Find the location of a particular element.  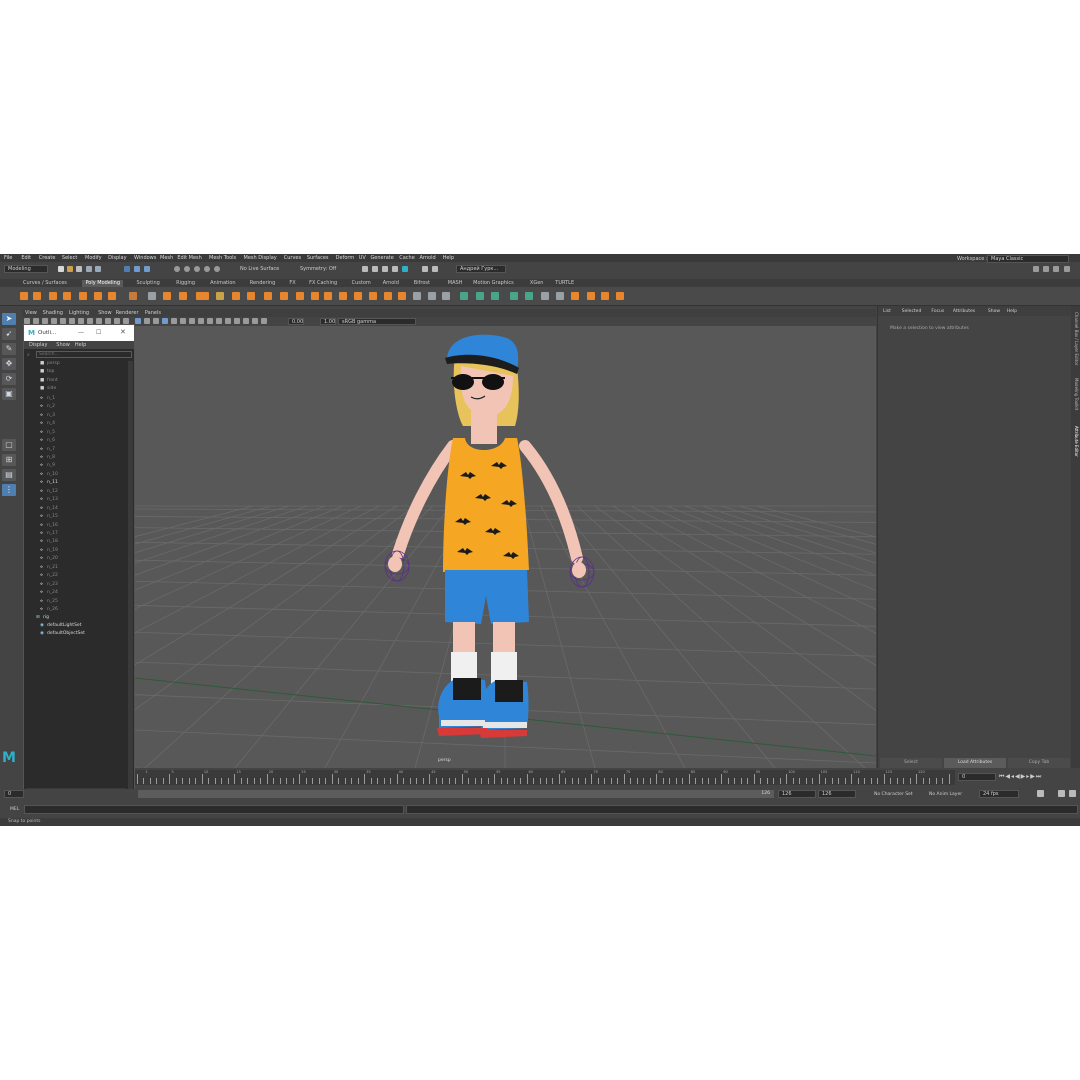

viewport-shading-5-icon is located at coordinates (174, 321).